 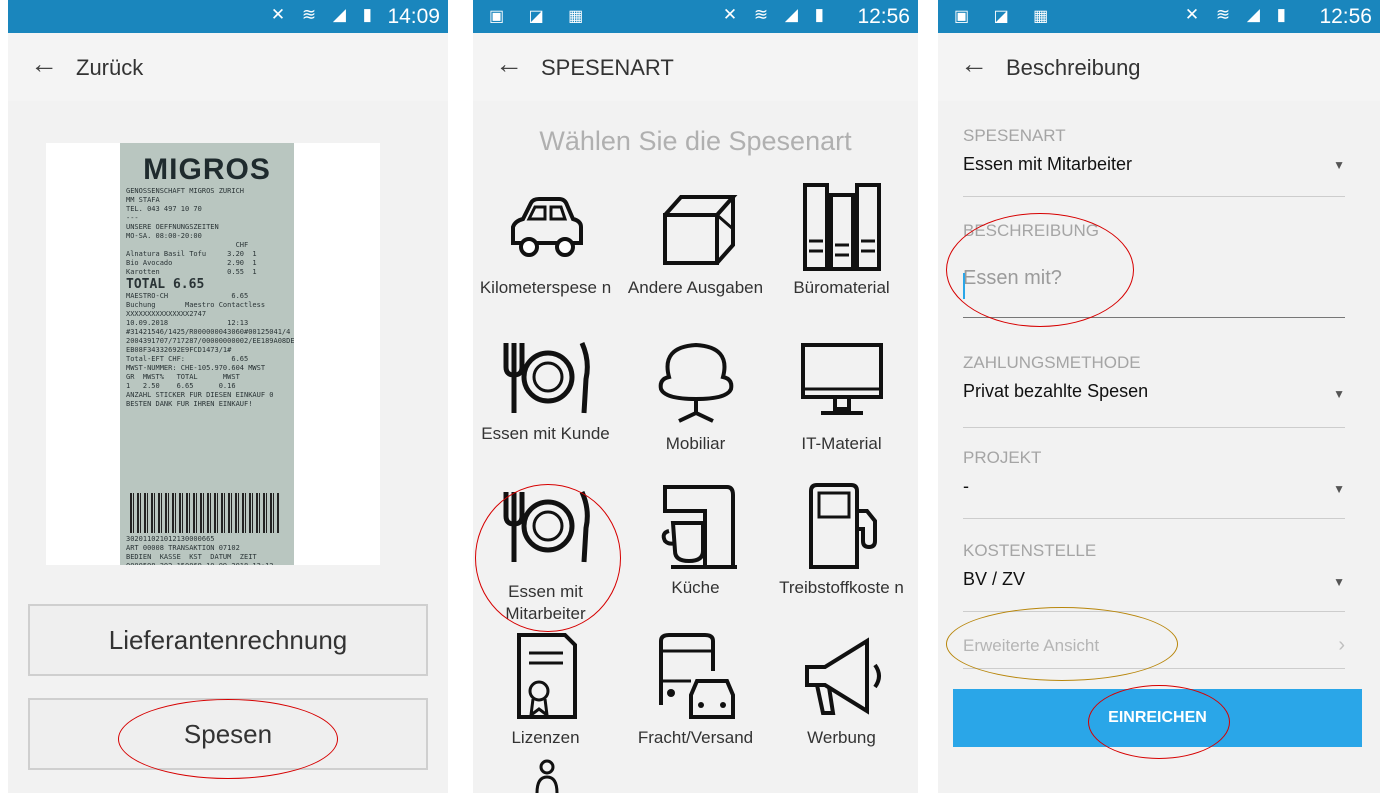 I want to click on field-label: PROJEKT, so click(x=1002, y=457).